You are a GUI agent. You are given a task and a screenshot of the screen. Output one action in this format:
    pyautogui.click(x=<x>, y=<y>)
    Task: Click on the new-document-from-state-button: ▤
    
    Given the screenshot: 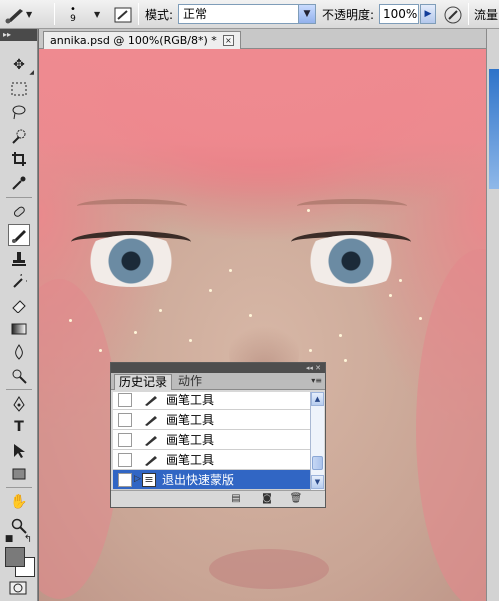 What is the action you would take?
    pyautogui.click(x=236, y=499)
    